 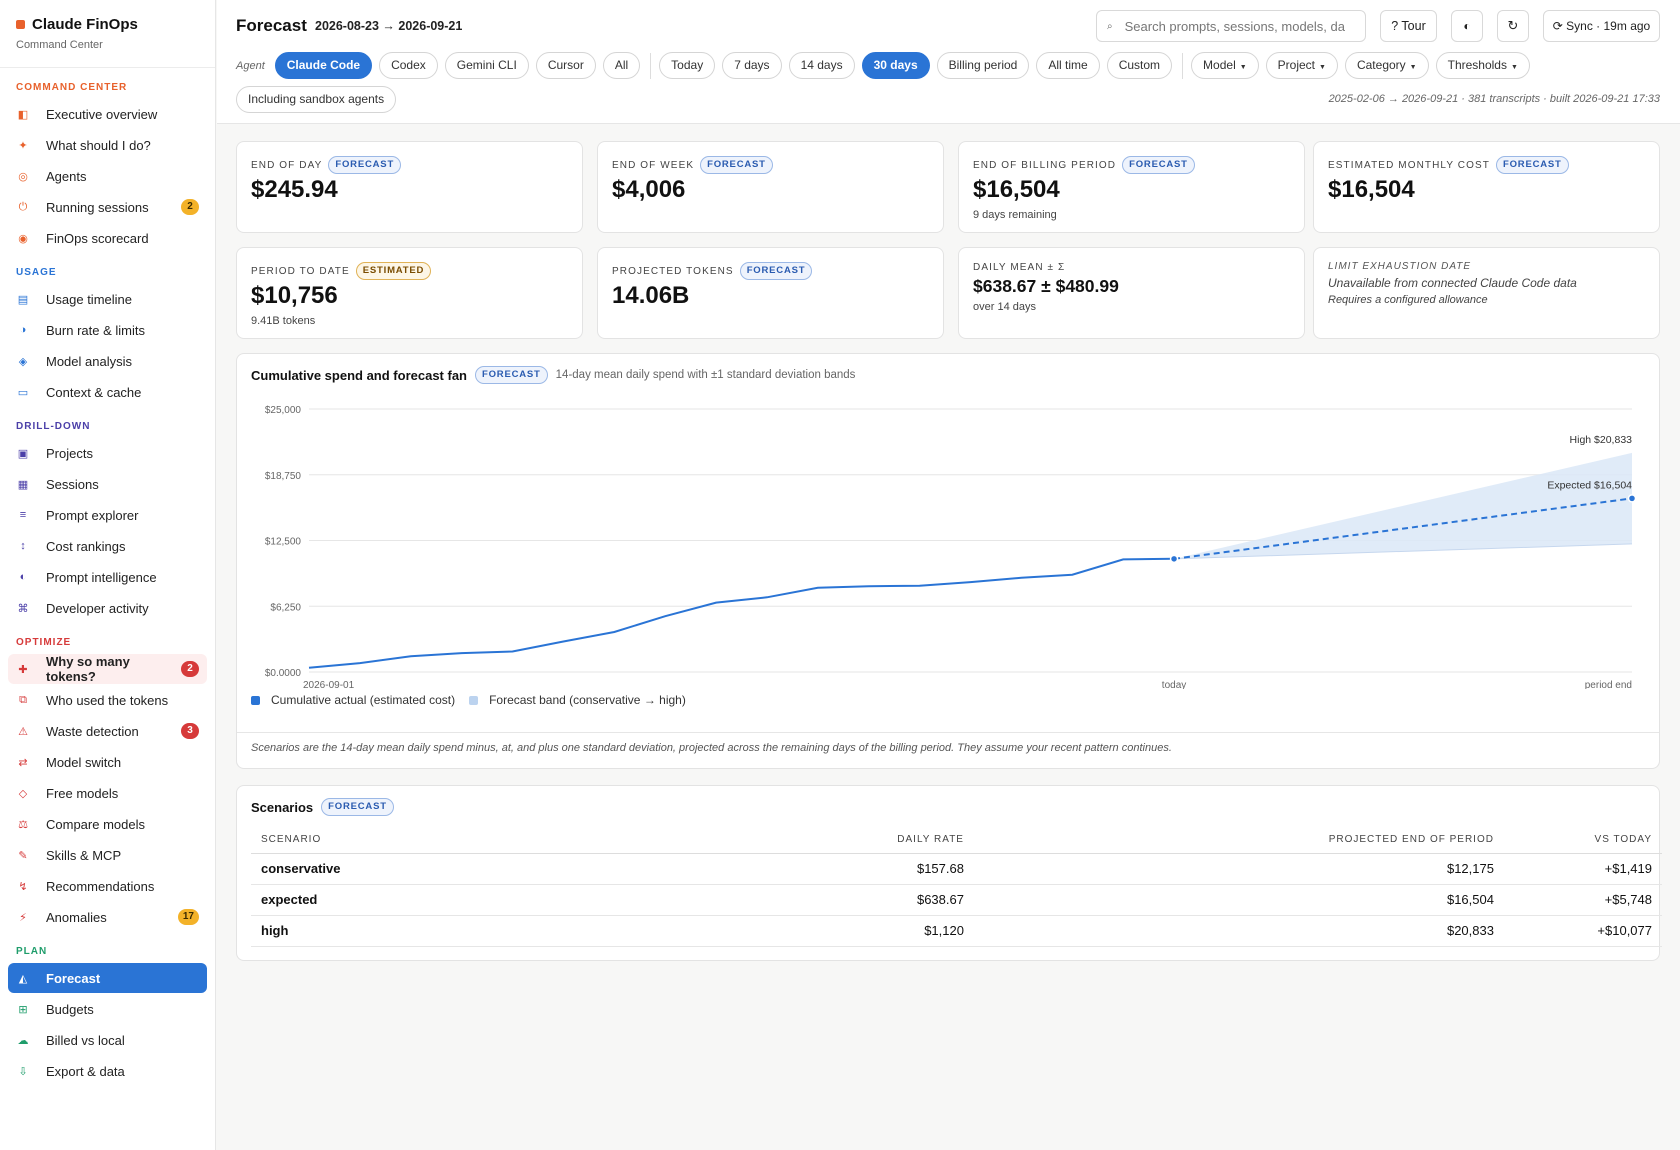 What do you see at coordinates (23, 330) in the screenshot?
I see `burn-rate-icon: ◑` at bounding box center [23, 330].